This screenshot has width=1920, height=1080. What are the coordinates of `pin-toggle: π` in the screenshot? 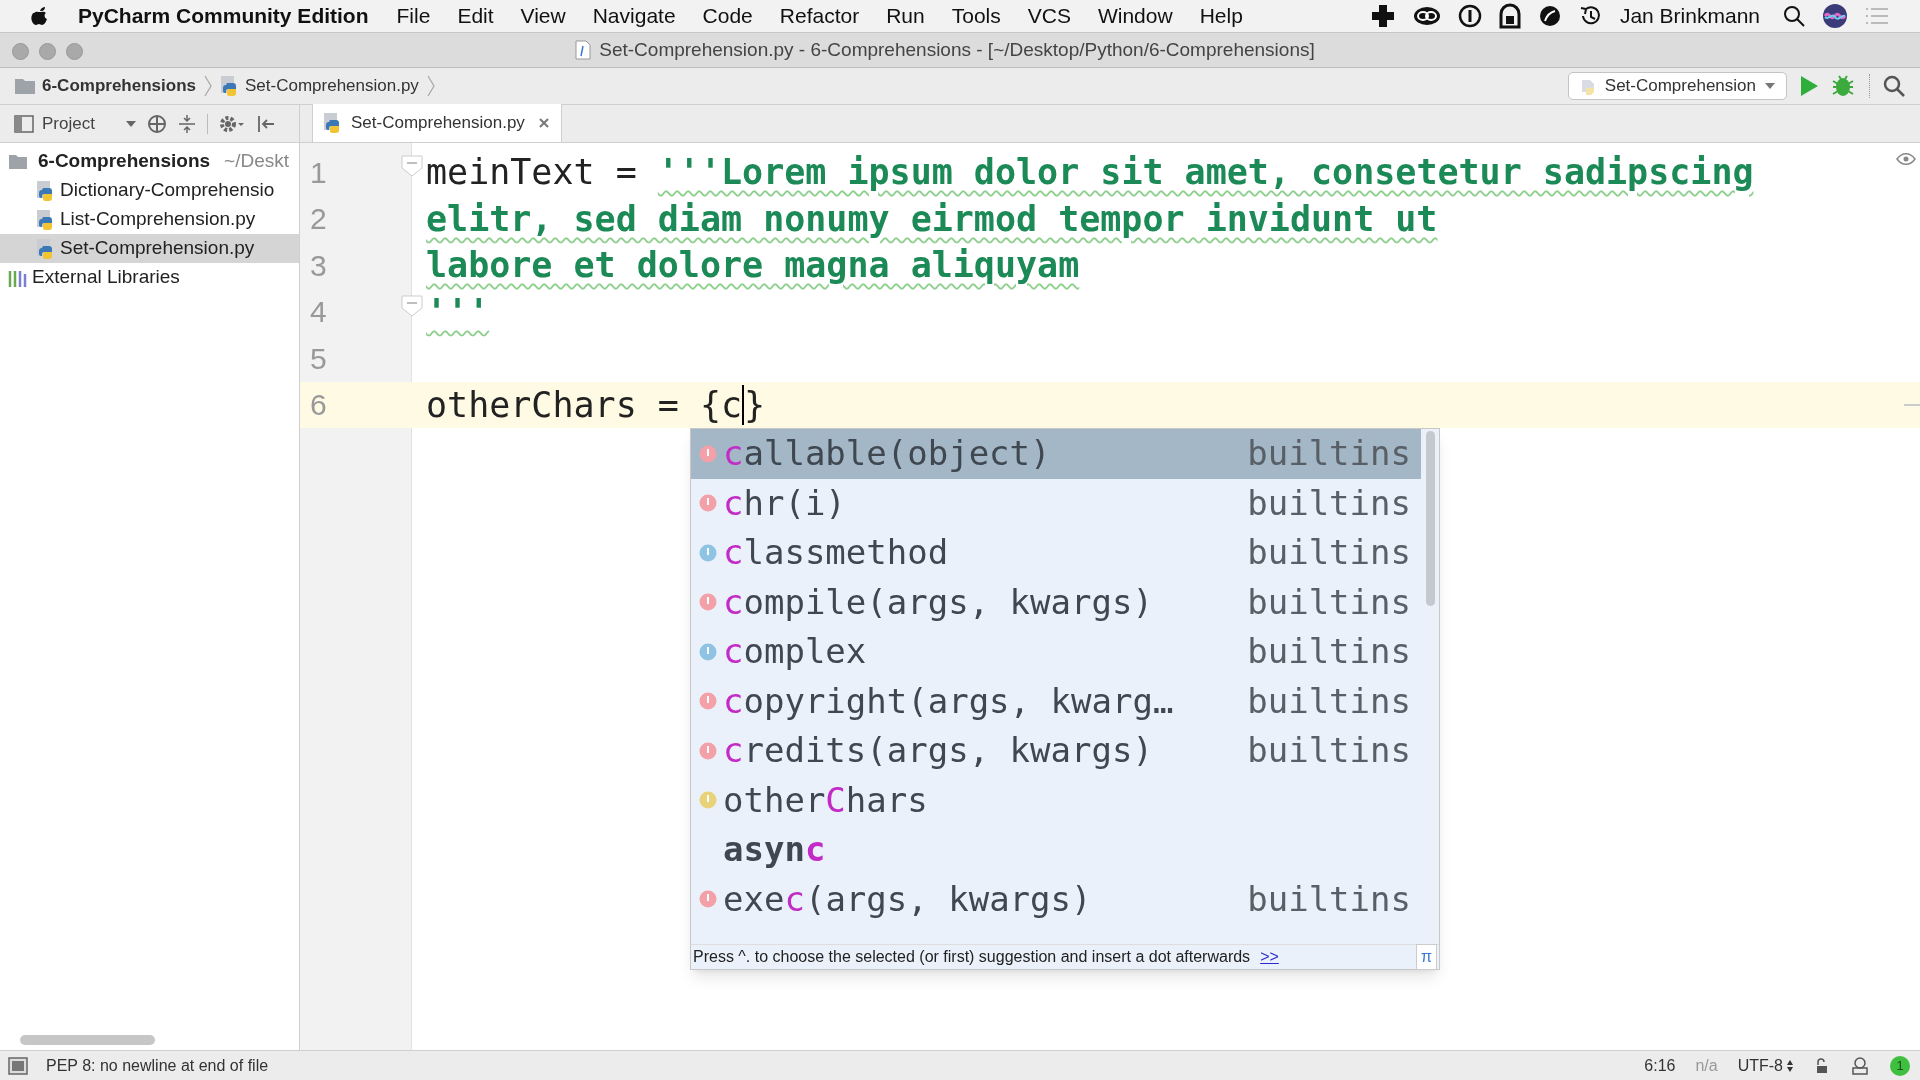 It's located at (1426, 957).